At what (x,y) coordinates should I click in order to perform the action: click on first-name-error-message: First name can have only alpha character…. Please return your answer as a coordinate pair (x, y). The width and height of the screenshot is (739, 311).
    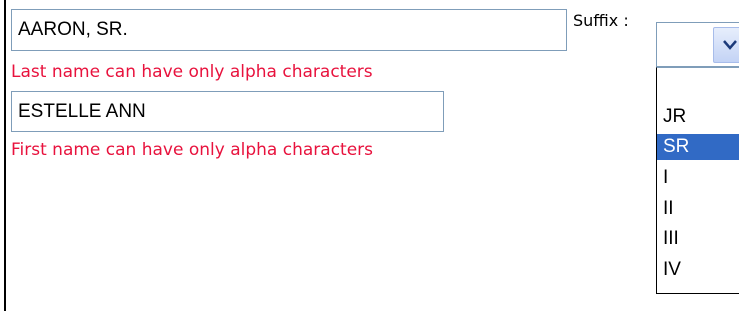
    Looking at the image, I should click on (192, 150).